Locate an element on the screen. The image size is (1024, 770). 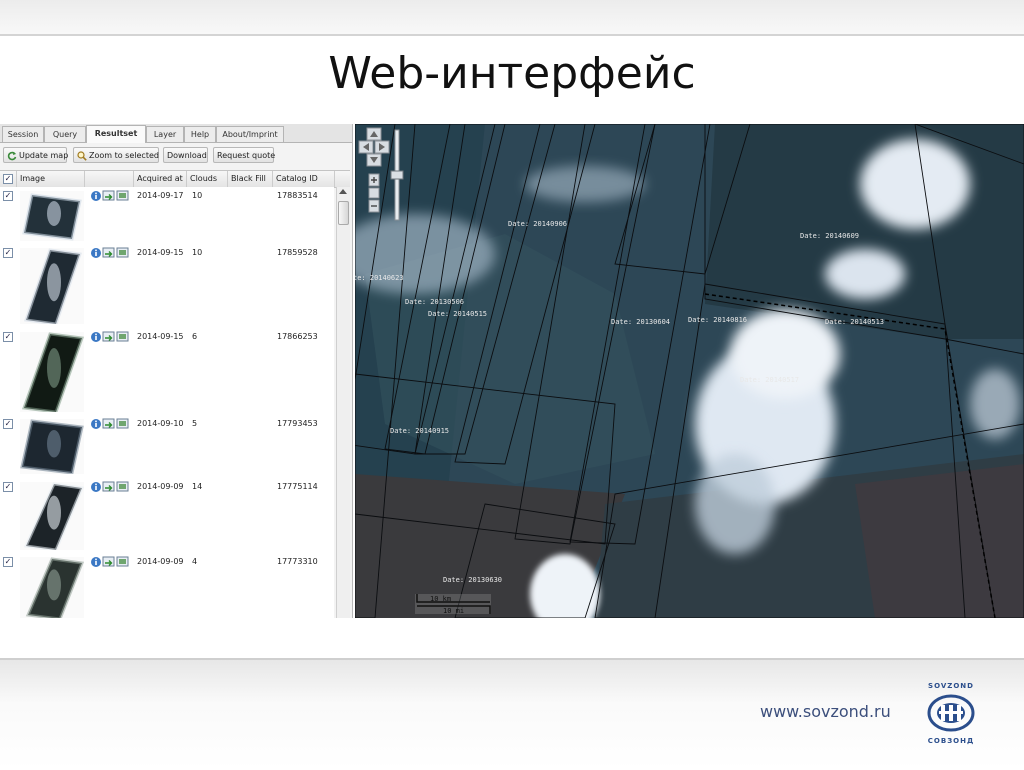
header-select-all: ✓ is located at coordinates (8, 179).